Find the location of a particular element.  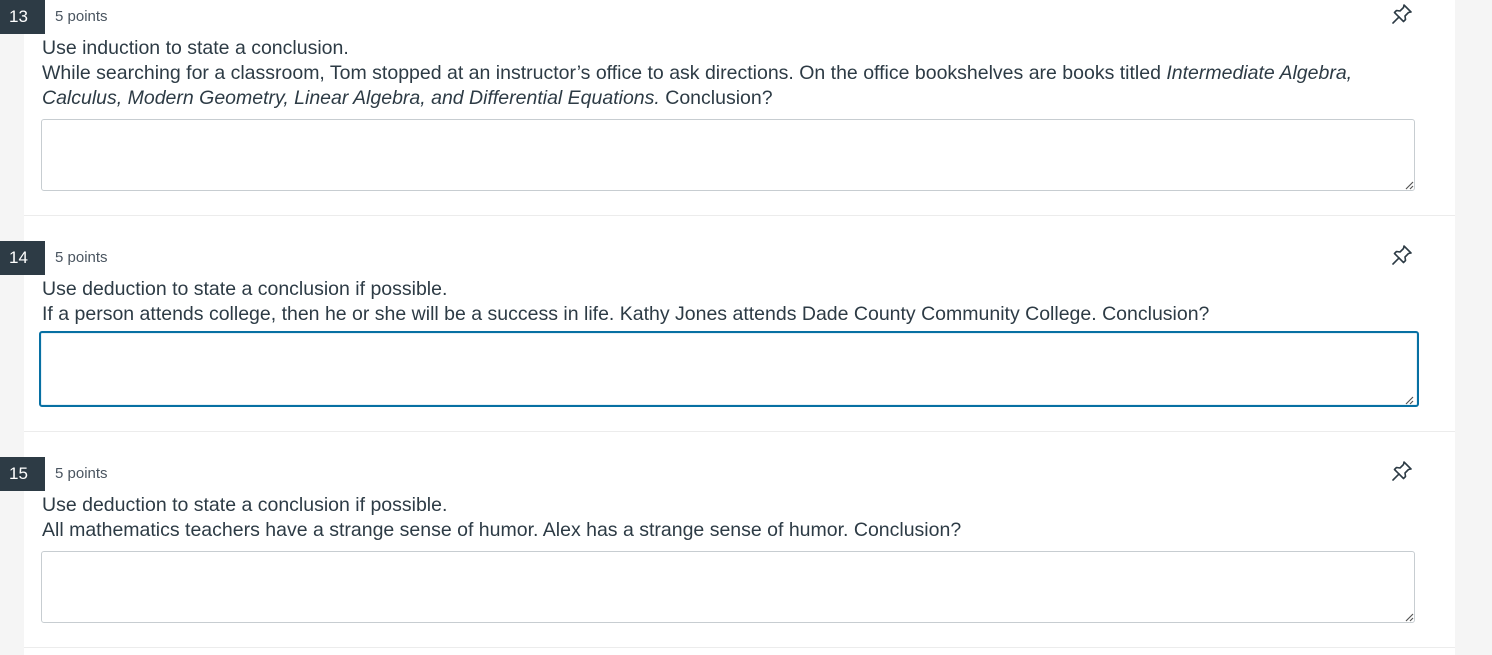

question-instruction: Use induction to state a conclusion. is located at coordinates (195, 48).